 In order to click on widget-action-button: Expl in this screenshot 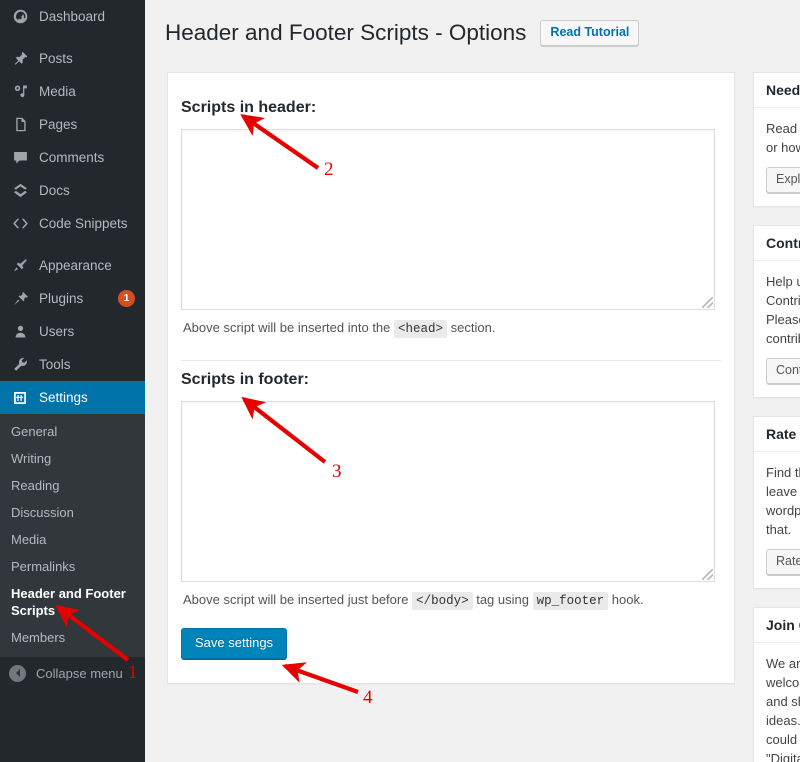, I will do `click(783, 180)`.